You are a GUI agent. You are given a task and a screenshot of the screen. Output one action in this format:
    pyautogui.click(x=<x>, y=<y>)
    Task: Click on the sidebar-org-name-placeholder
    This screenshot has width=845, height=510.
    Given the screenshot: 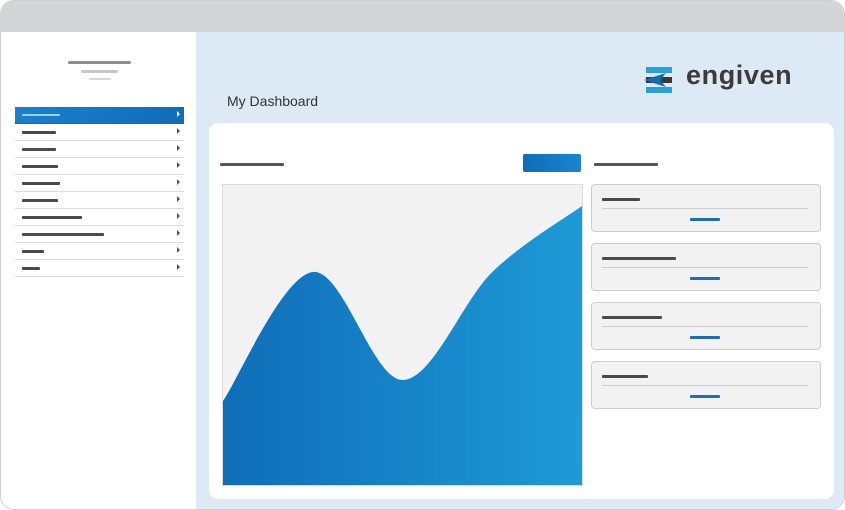 What is the action you would take?
    pyautogui.click(x=99, y=62)
    